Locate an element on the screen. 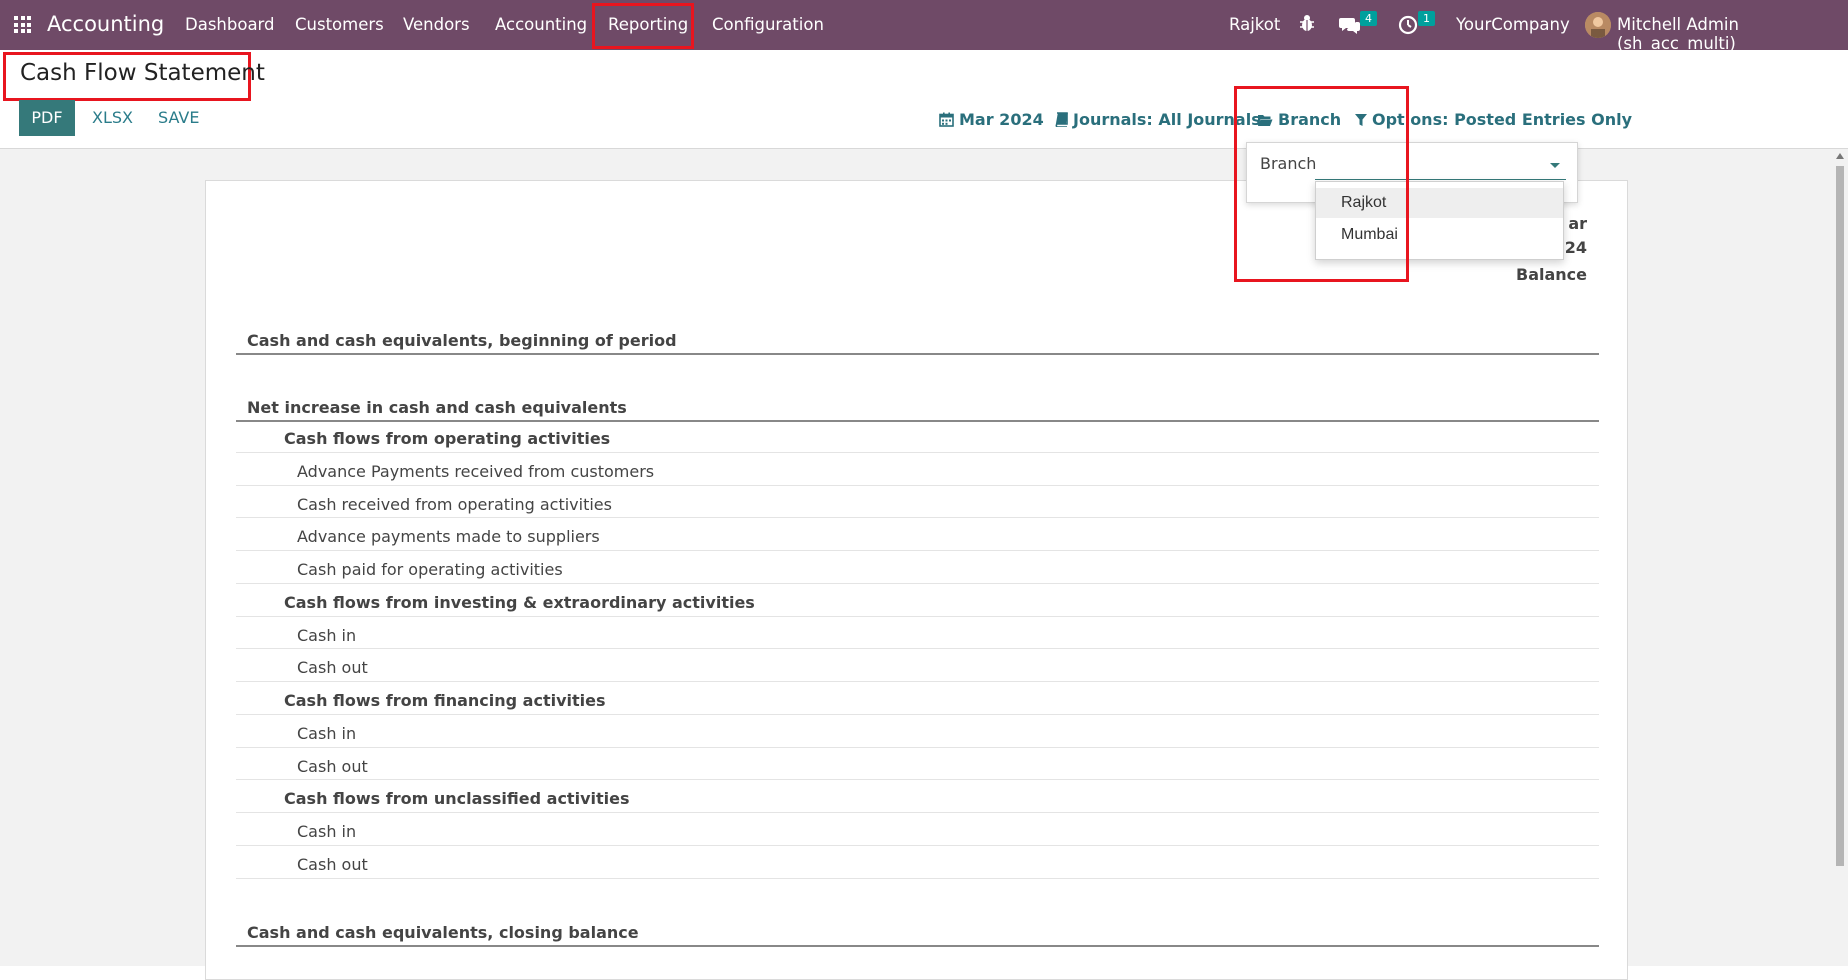 The image size is (1848, 980). journals-filter: Journals: All Journals is located at coordinates (1157, 119).